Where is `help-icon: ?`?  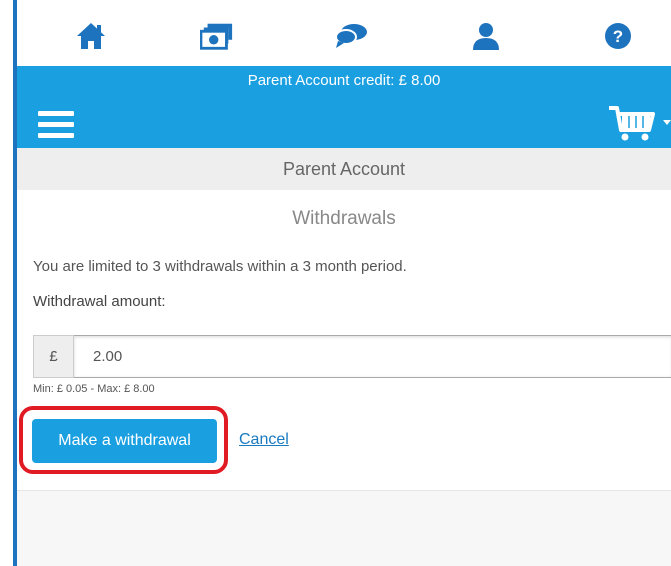 help-icon: ? is located at coordinates (618, 36).